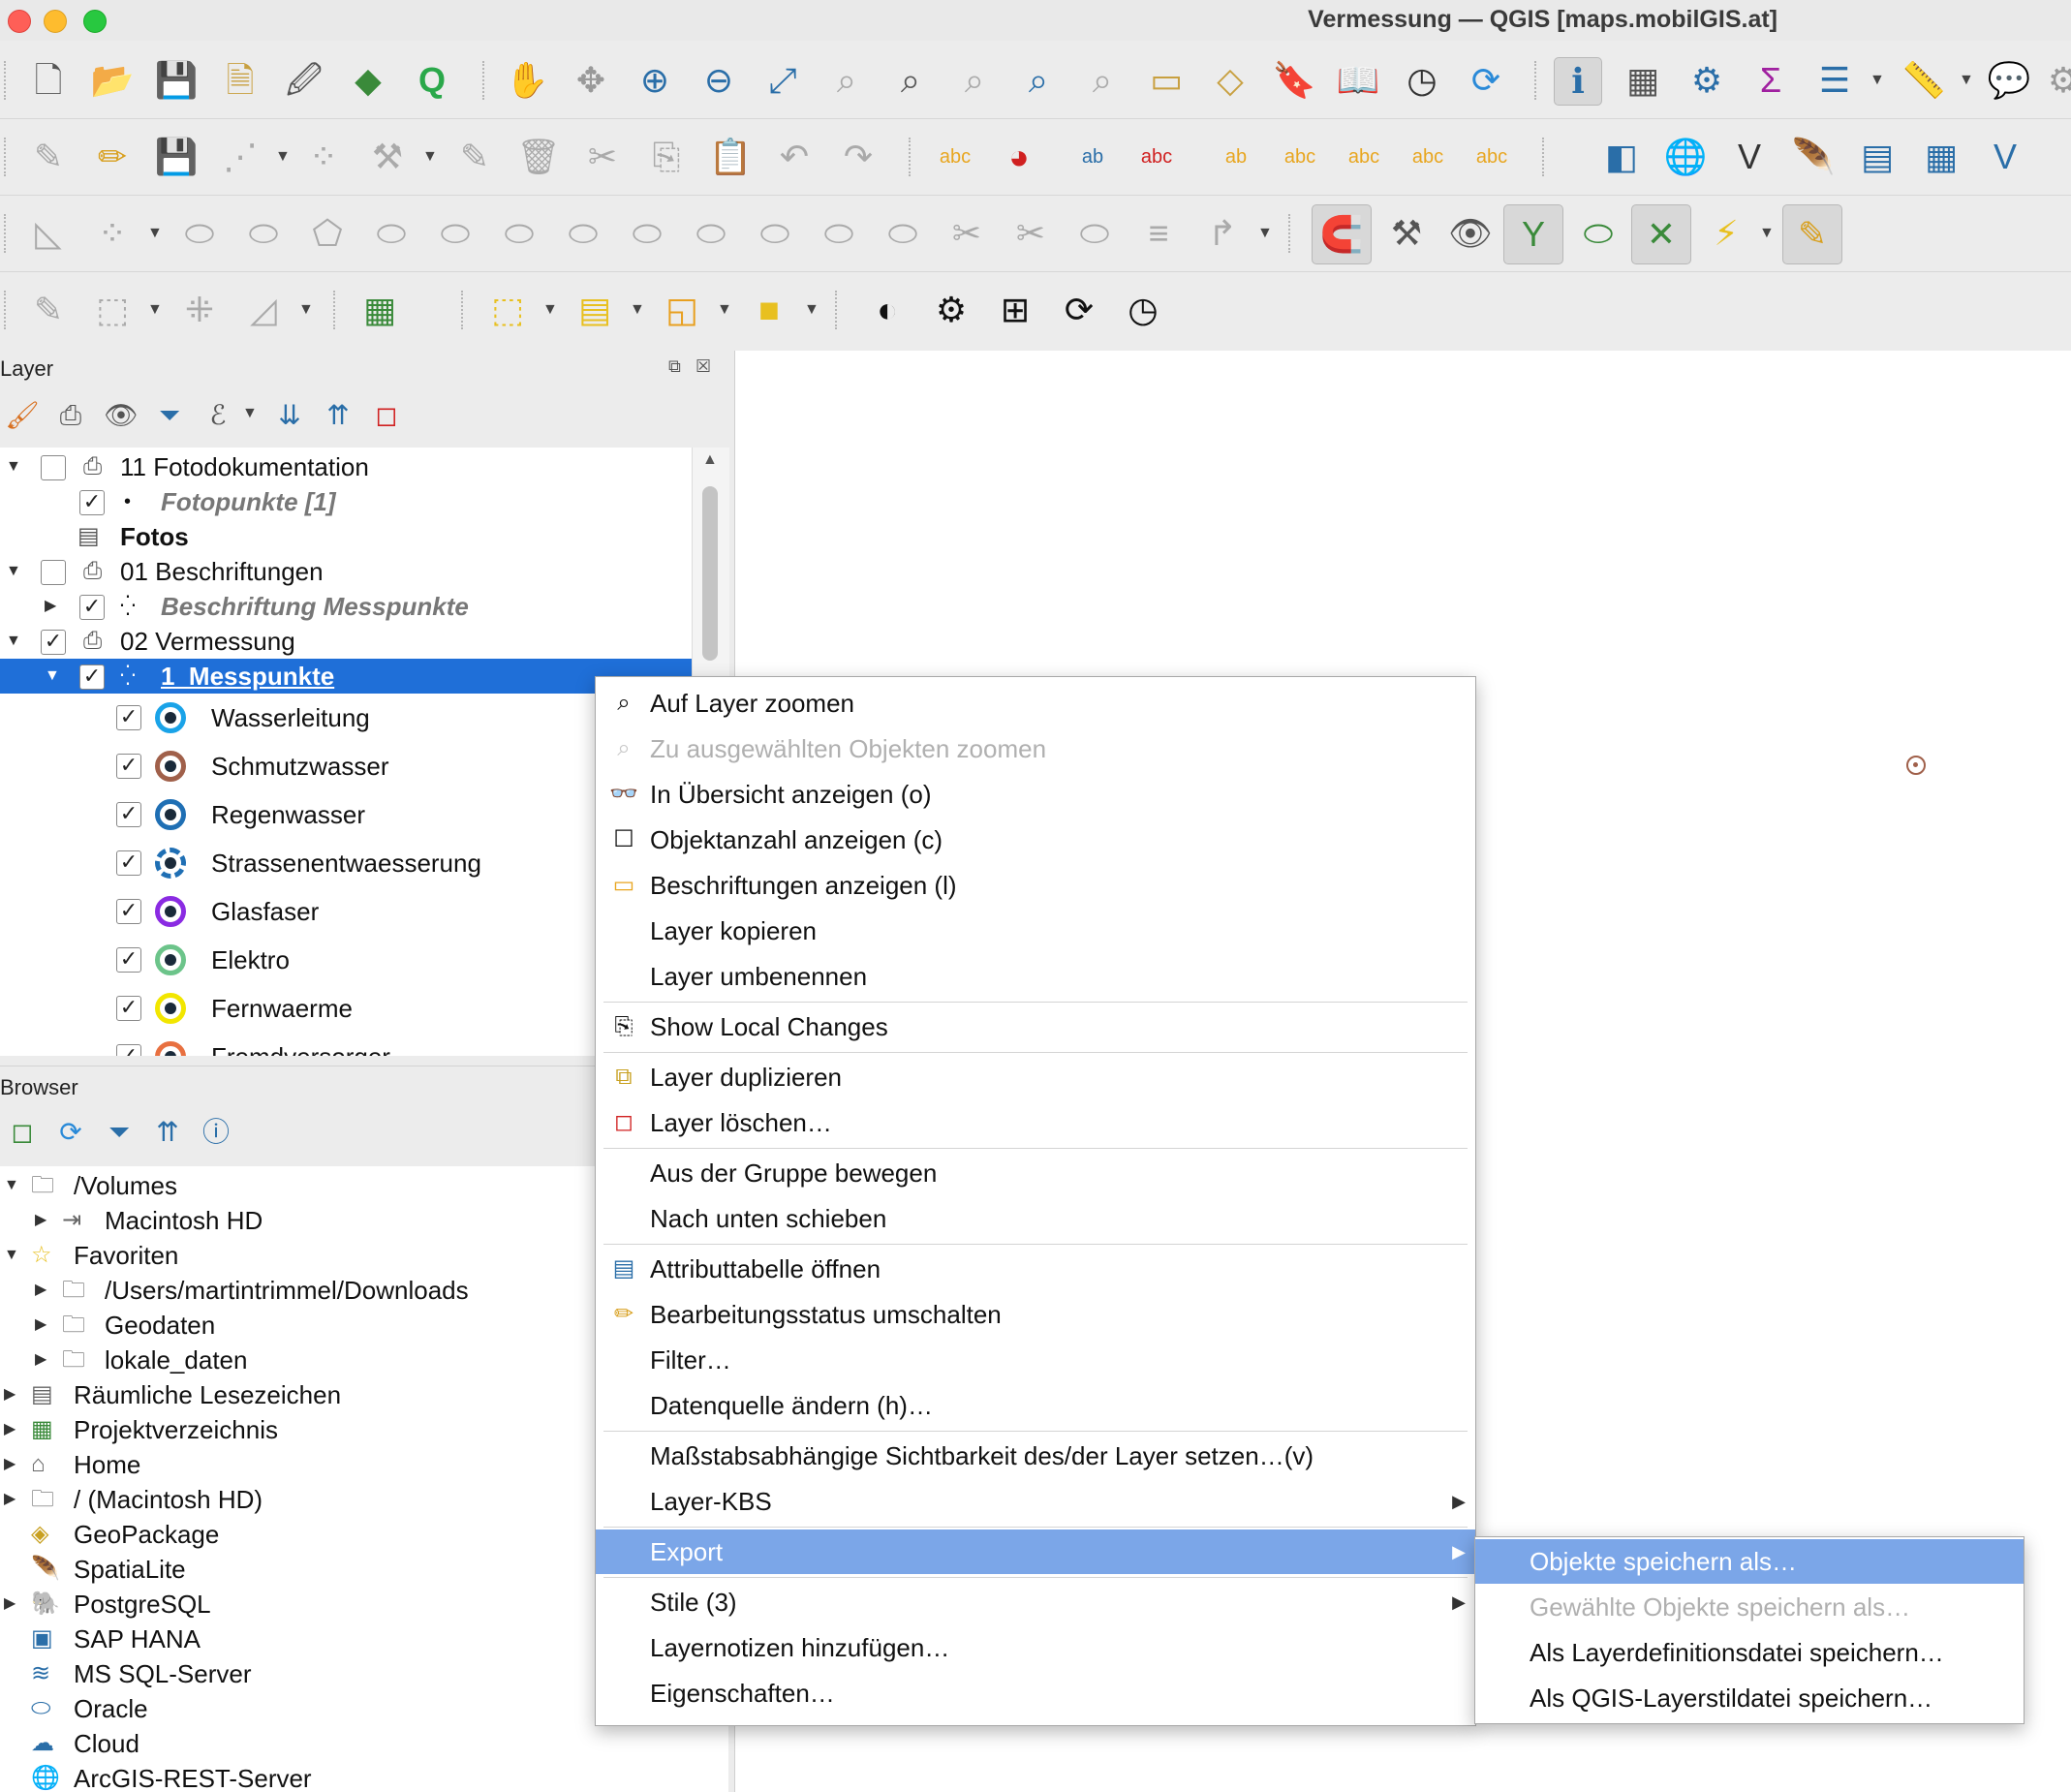 This screenshot has width=2071, height=1792. Describe the element at coordinates (1834, 80) in the screenshot. I see `attribute-table-toolbar-icon: ☰` at that location.